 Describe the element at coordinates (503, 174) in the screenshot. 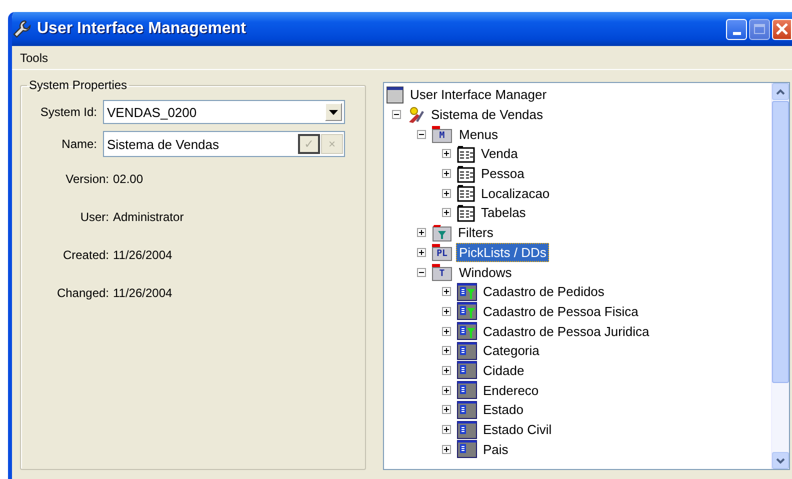

I see `tree-item: Pessoa` at that location.